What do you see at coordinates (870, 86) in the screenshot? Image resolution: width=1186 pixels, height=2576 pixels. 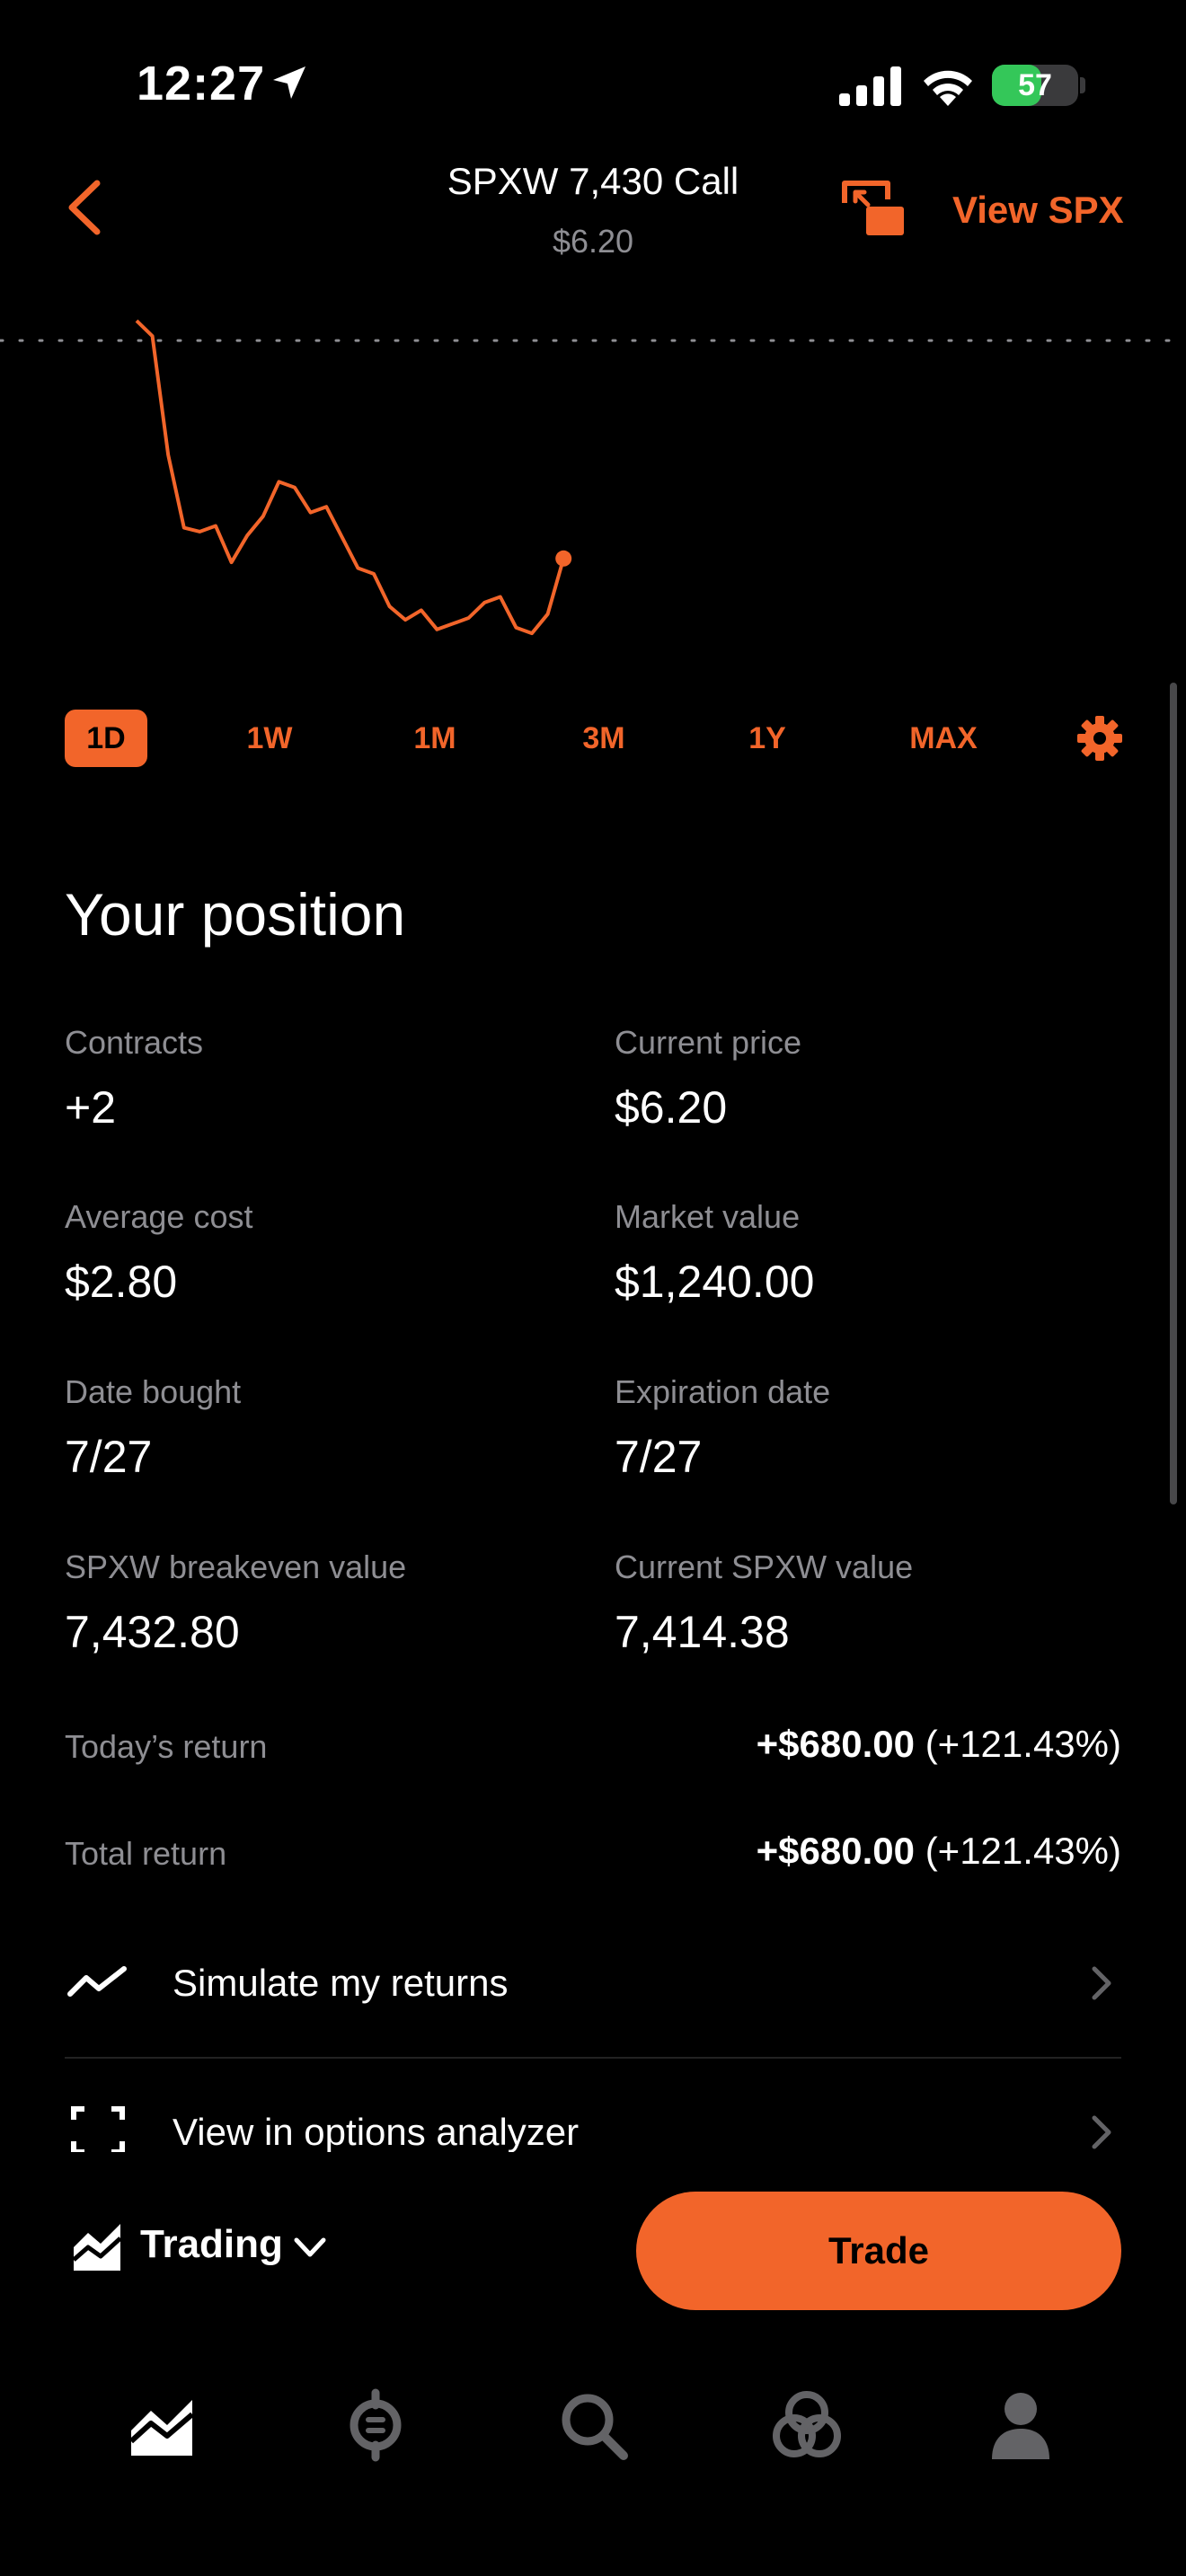 I see `cellular-signal-icon` at bounding box center [870, 86].